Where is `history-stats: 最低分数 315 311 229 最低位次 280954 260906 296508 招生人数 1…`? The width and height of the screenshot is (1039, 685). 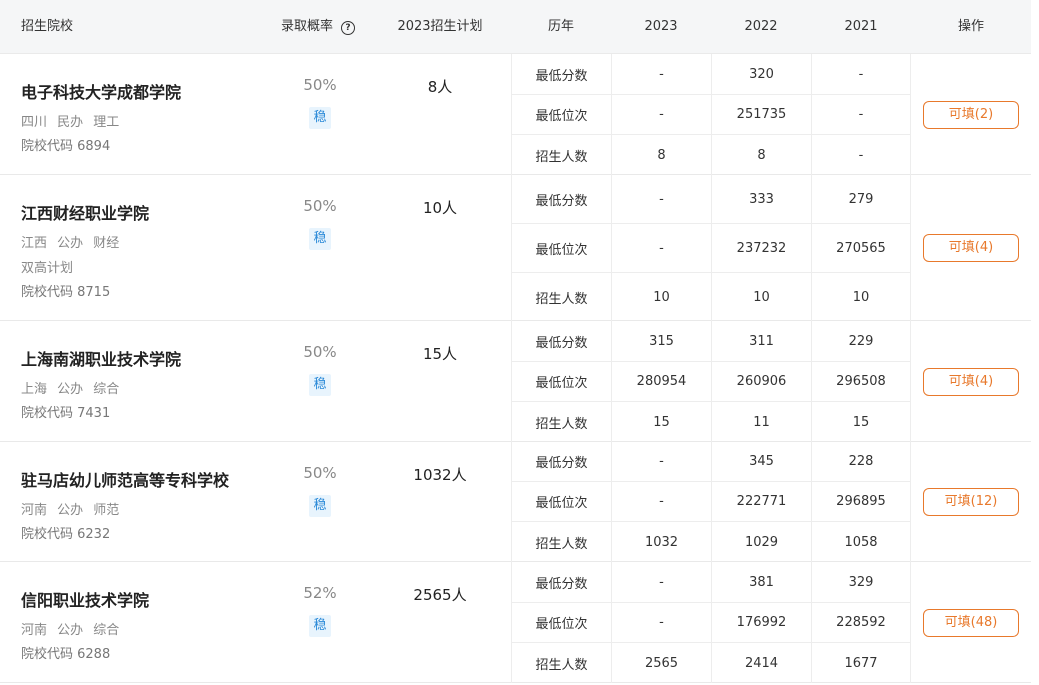 history-stats: 最低分数 315 311 229 最低位次 280954 260906 296508 招生人数 1… is located at coordinates (711, 381).